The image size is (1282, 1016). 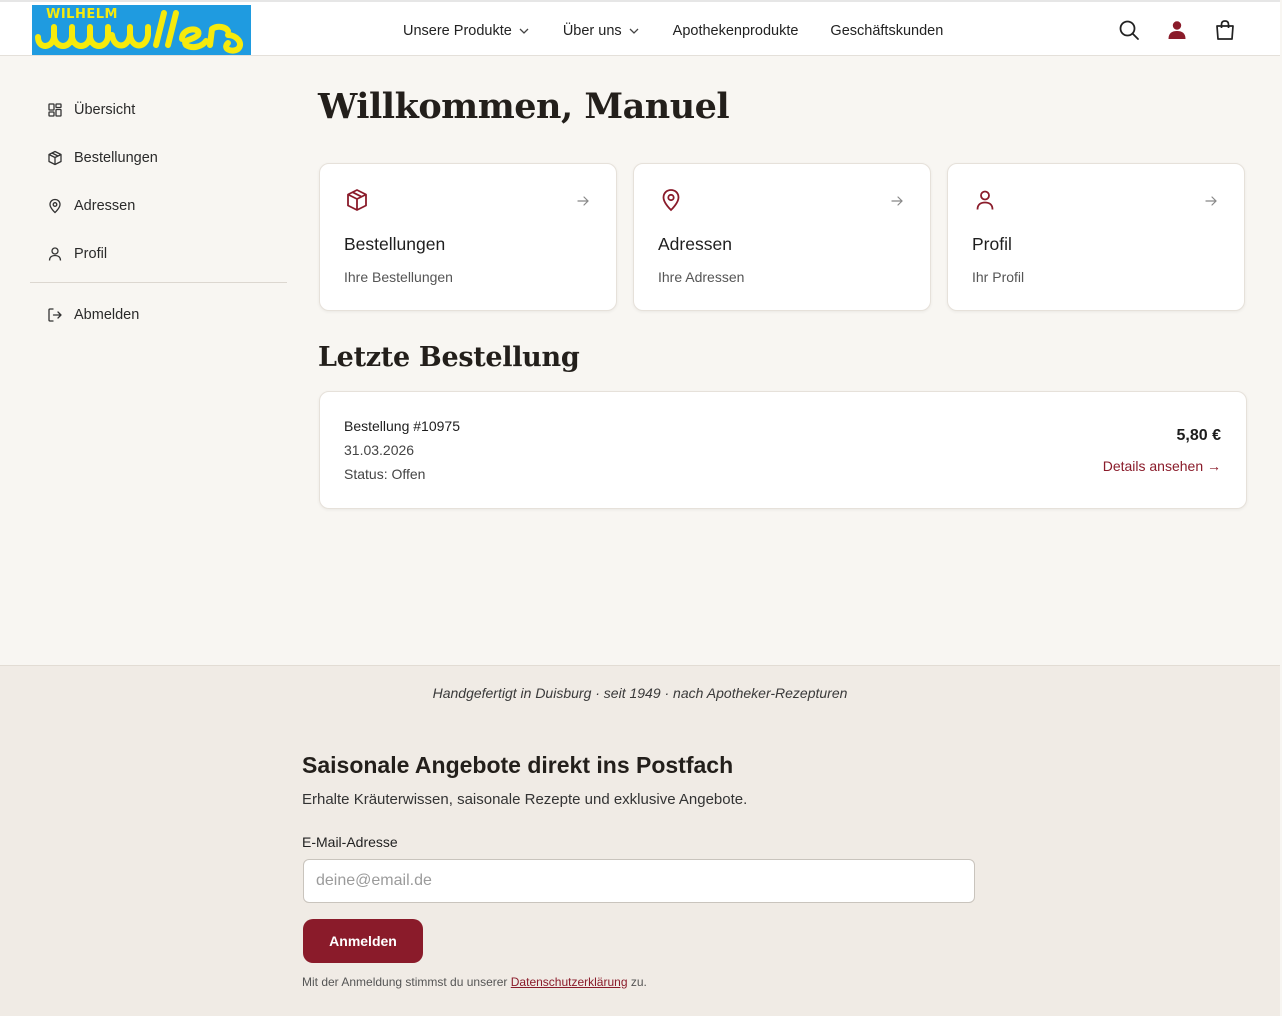 What do you see at coordinates (518, 765) in the screenshot?
I see `newsletter-title: Saisonale Angebote direkt ins Postfach` at bounding box center [518, 765].